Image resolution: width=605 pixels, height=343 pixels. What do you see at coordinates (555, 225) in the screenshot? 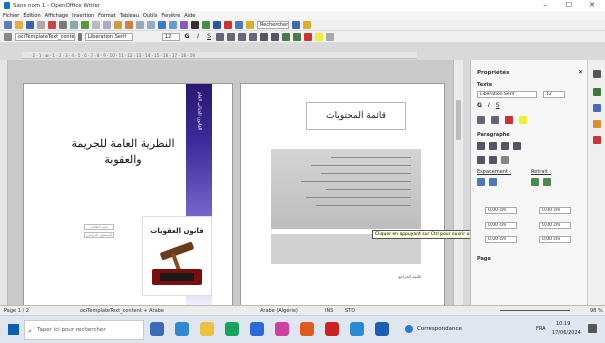
I see `indent-after-field: 0,00 cm` at bounding box center [555, 225].